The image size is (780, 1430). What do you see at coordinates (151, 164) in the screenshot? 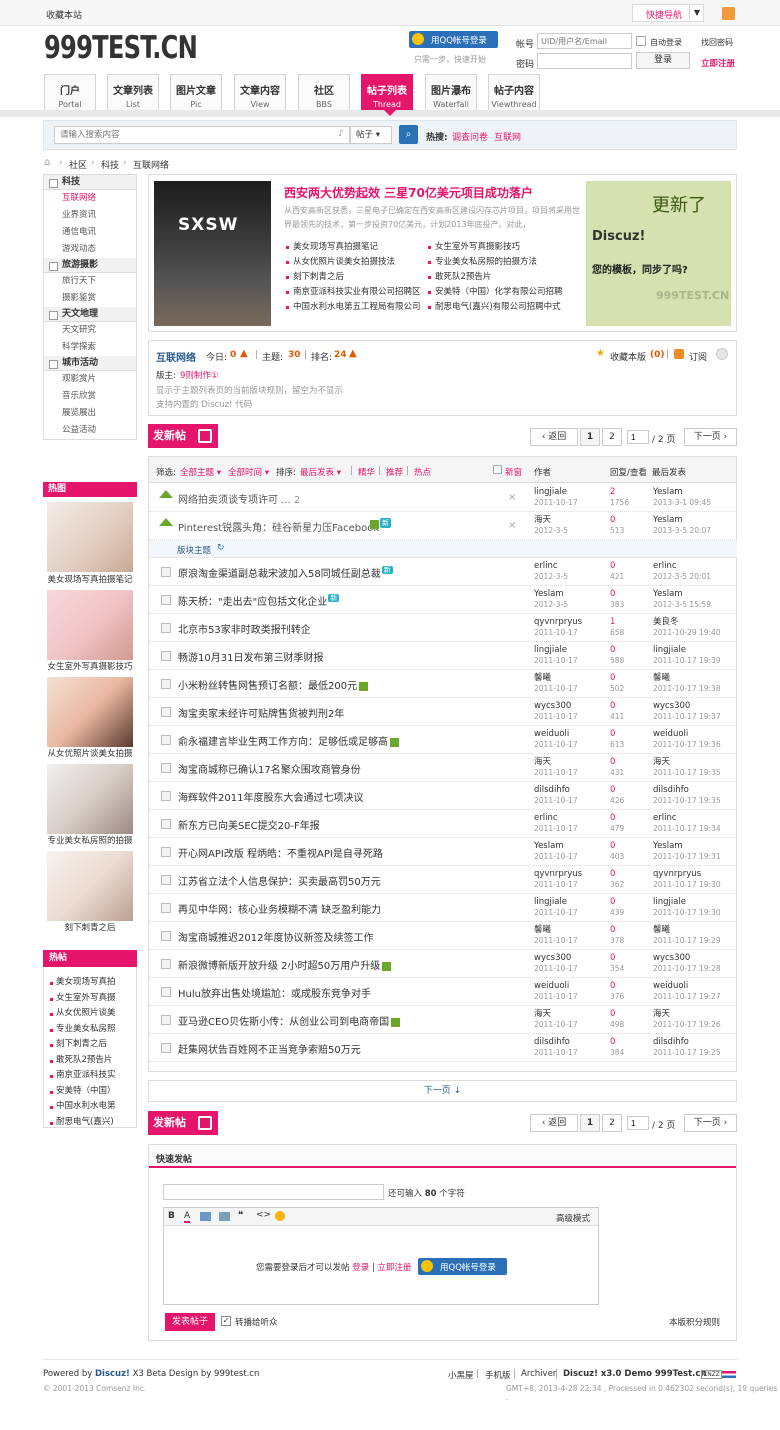
I see `breadcrumb-item: 互联网络` at bounding box center [151, 164].